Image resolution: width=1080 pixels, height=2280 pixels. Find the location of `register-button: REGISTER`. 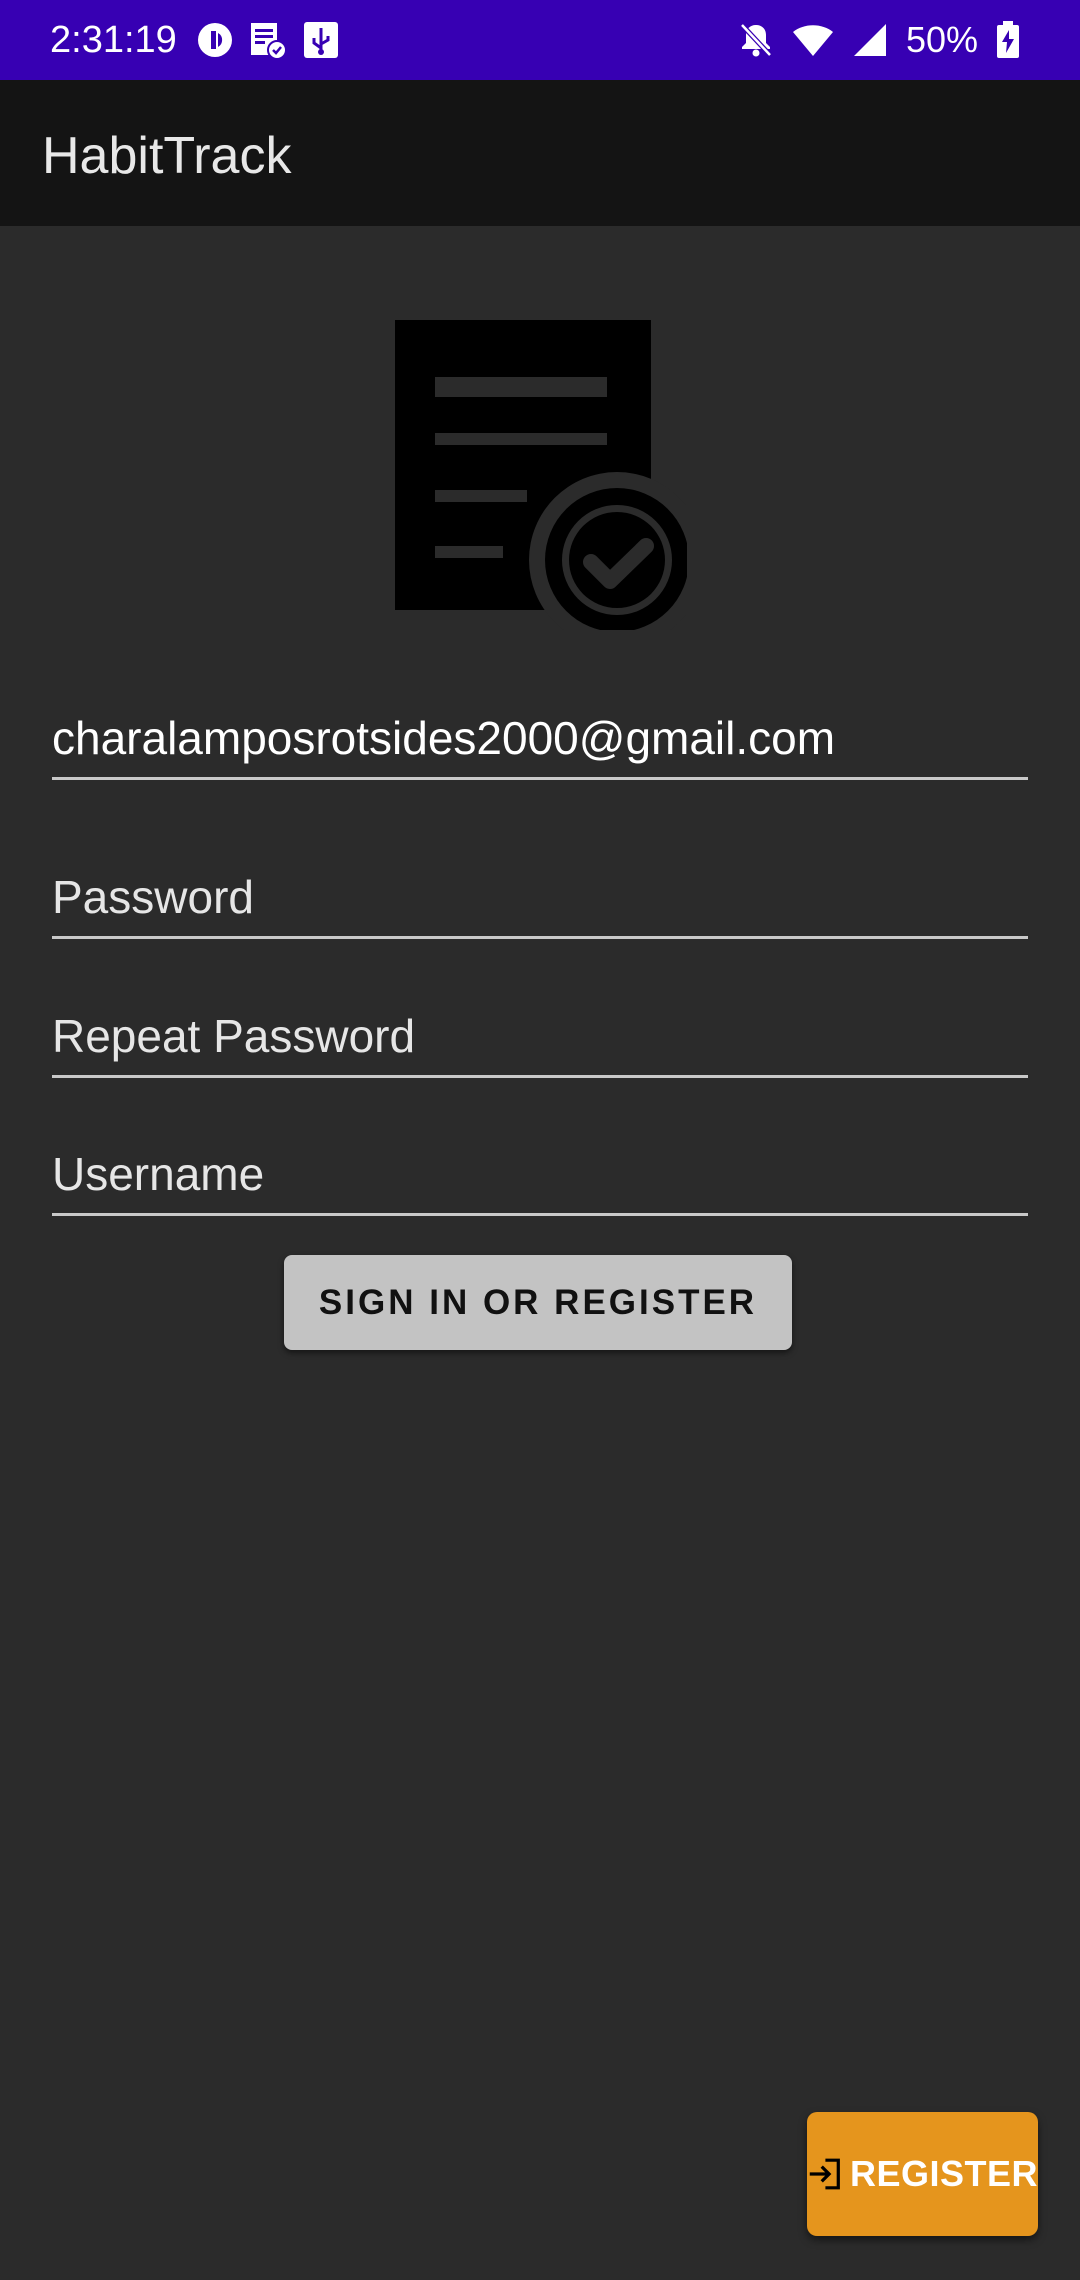

register-button: REGISTER is located at coordinates (922, 2174).